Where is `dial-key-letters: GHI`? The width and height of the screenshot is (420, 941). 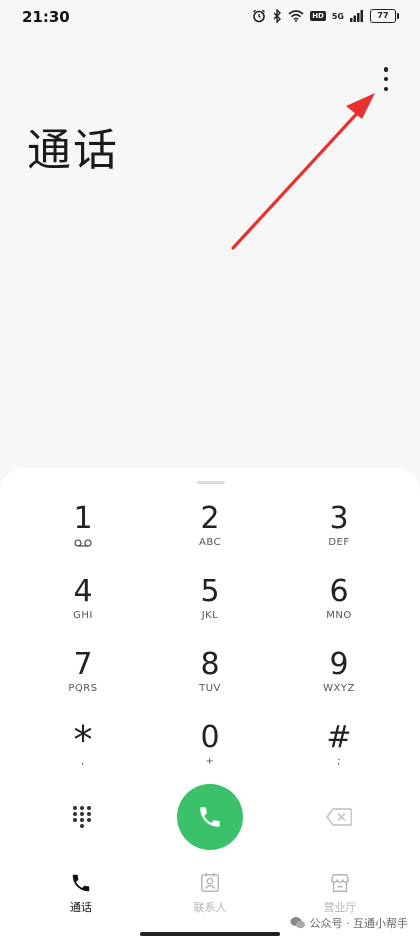
dial-key-letters: GHI is located at coordinates (83, 615).